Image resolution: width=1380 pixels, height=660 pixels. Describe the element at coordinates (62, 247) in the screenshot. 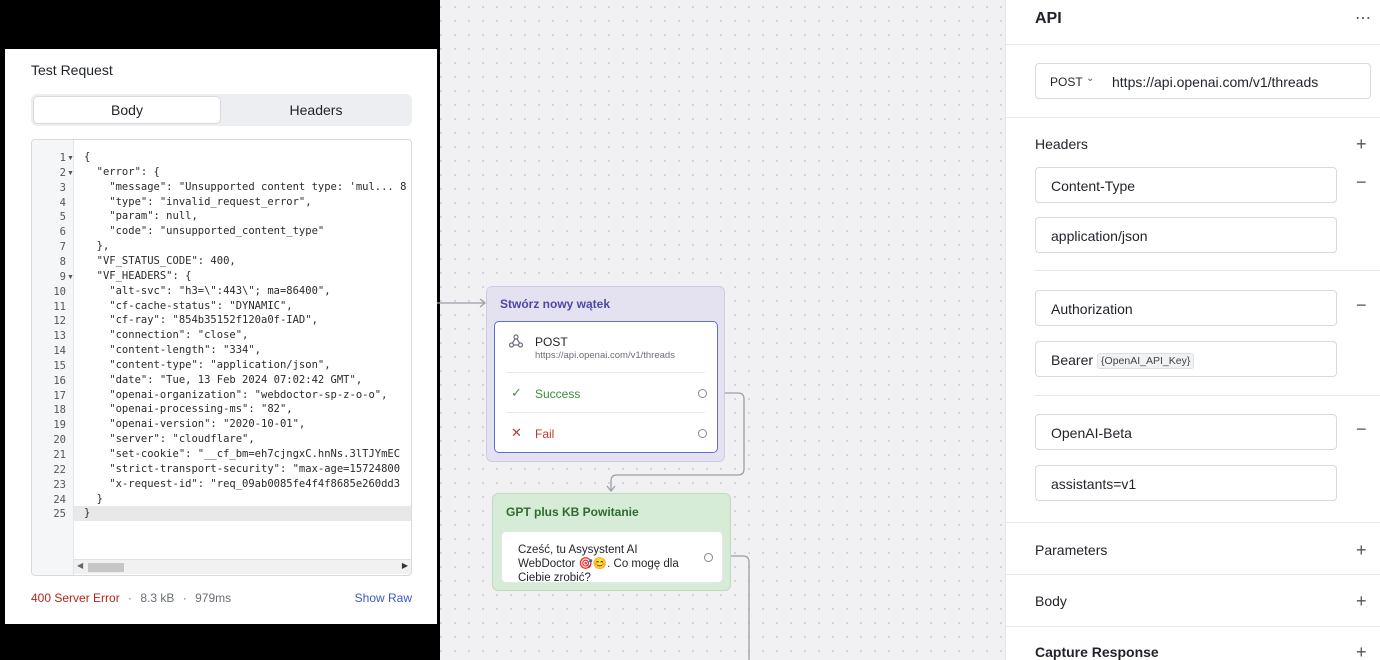

I see `line-number: 7` at that location.